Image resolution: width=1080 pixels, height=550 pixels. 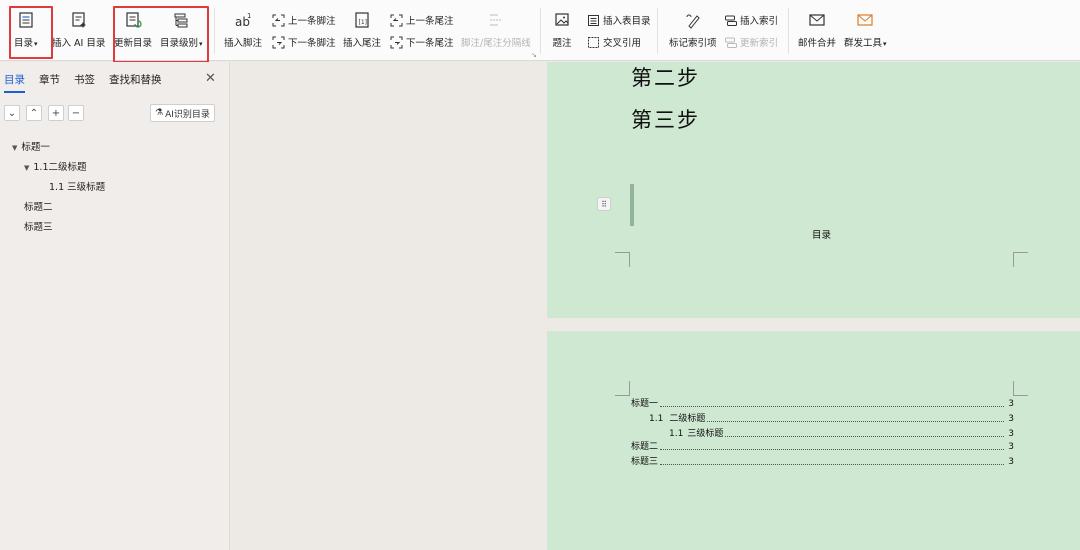 I want to click on footnote-separator-button: 脚注/尾注分隔线, so click(x=496, y=29).